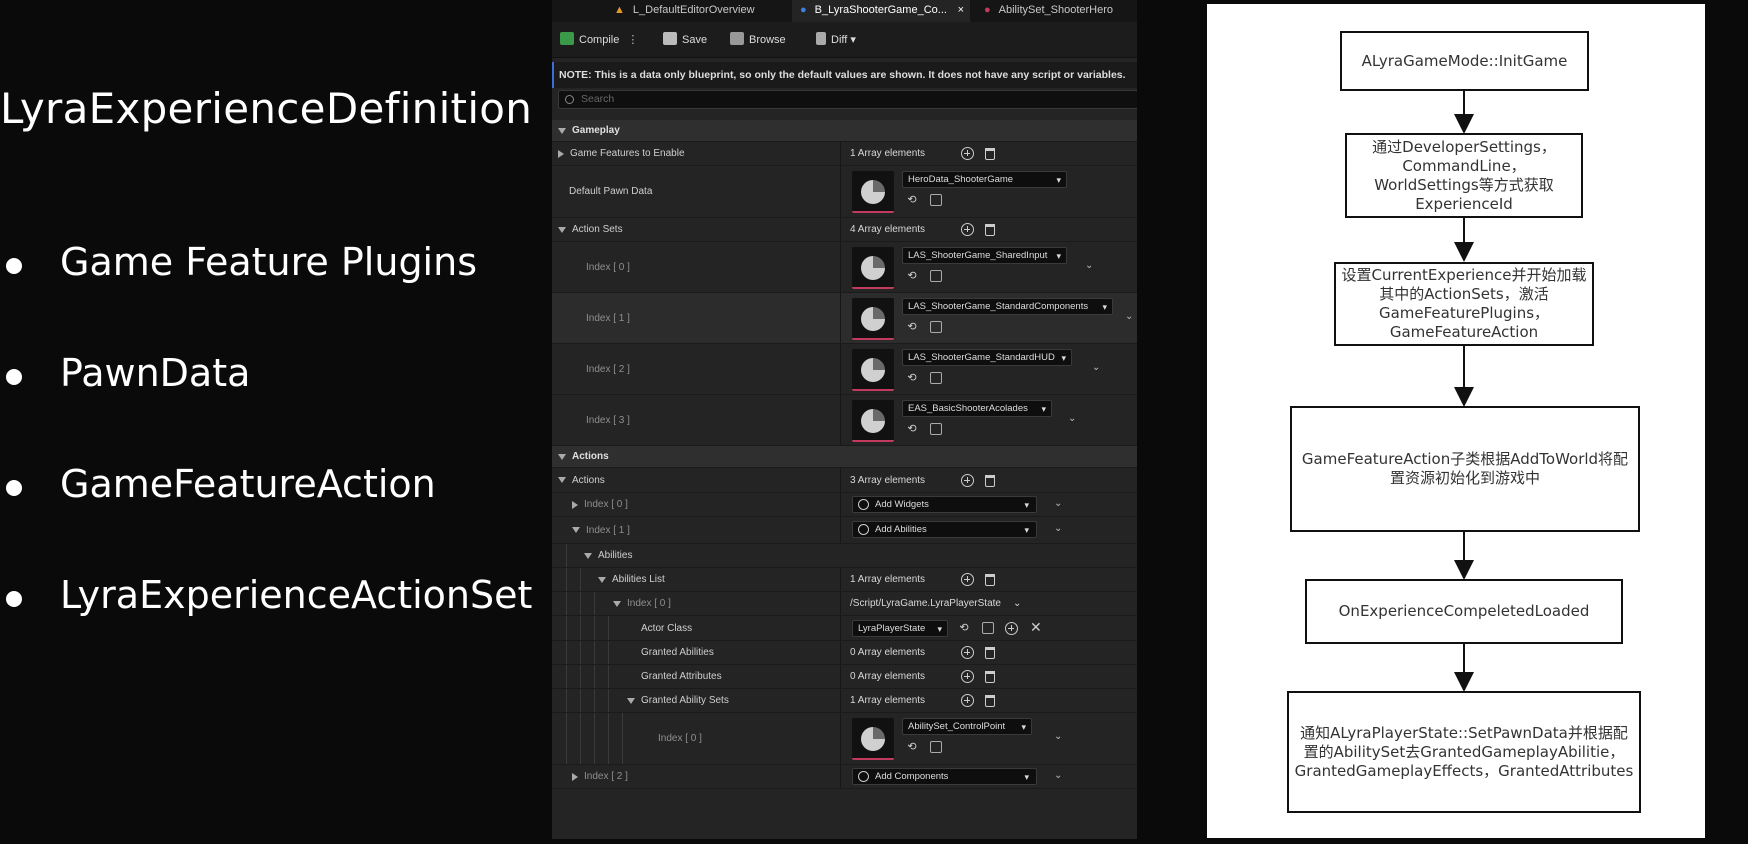  Describe the element at coordinates (900, 628) in the screenshot. I see `actor-class-picker: LyraPlayerState ▾` at that location.